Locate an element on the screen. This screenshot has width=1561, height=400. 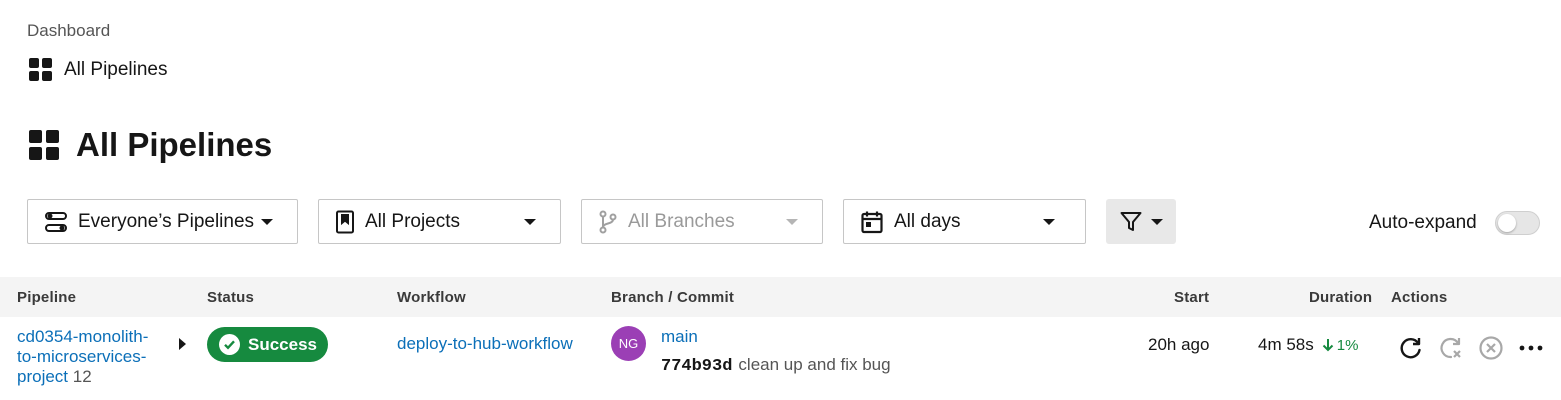
rerun-failed-button is located at coordinates (1451, 348).